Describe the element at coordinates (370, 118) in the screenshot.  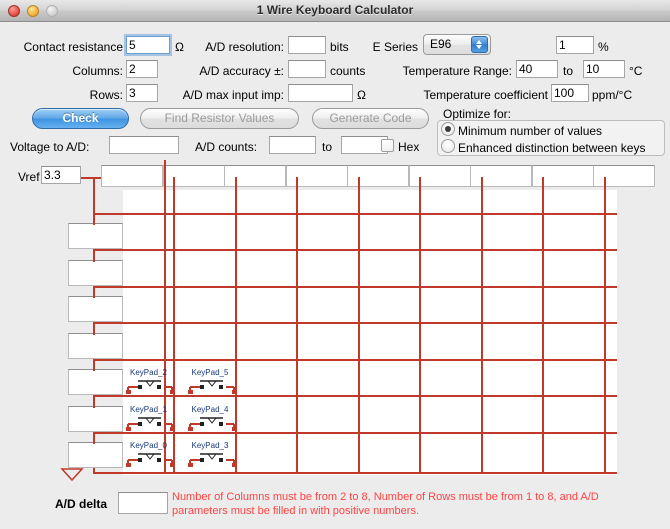
I see `generate-code-button: Generate Code` at that location.